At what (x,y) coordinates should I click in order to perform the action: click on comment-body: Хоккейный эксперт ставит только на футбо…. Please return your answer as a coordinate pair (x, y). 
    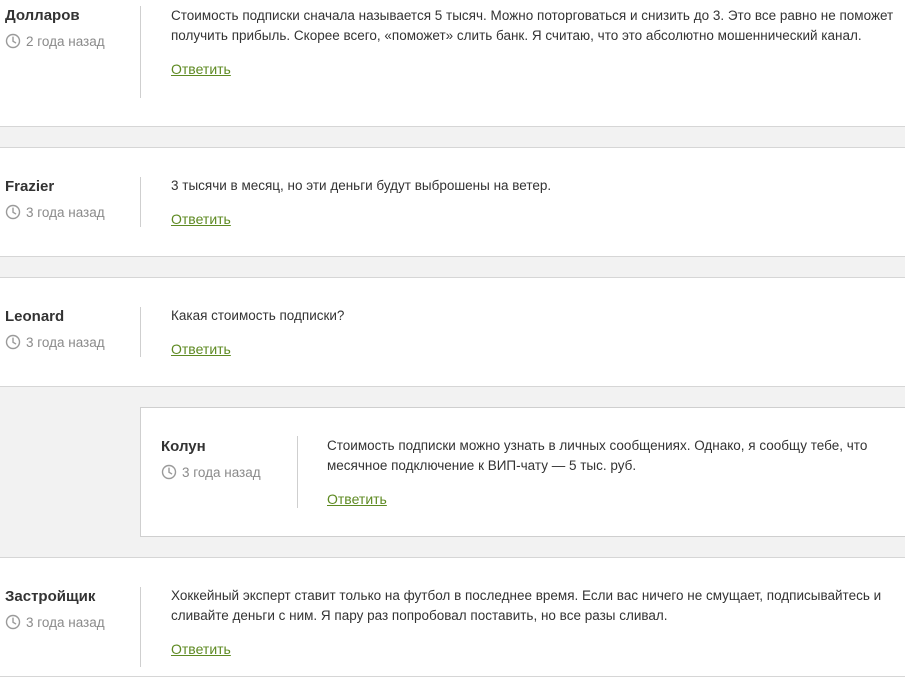
    Looking at the image, I should click on (538, 622).